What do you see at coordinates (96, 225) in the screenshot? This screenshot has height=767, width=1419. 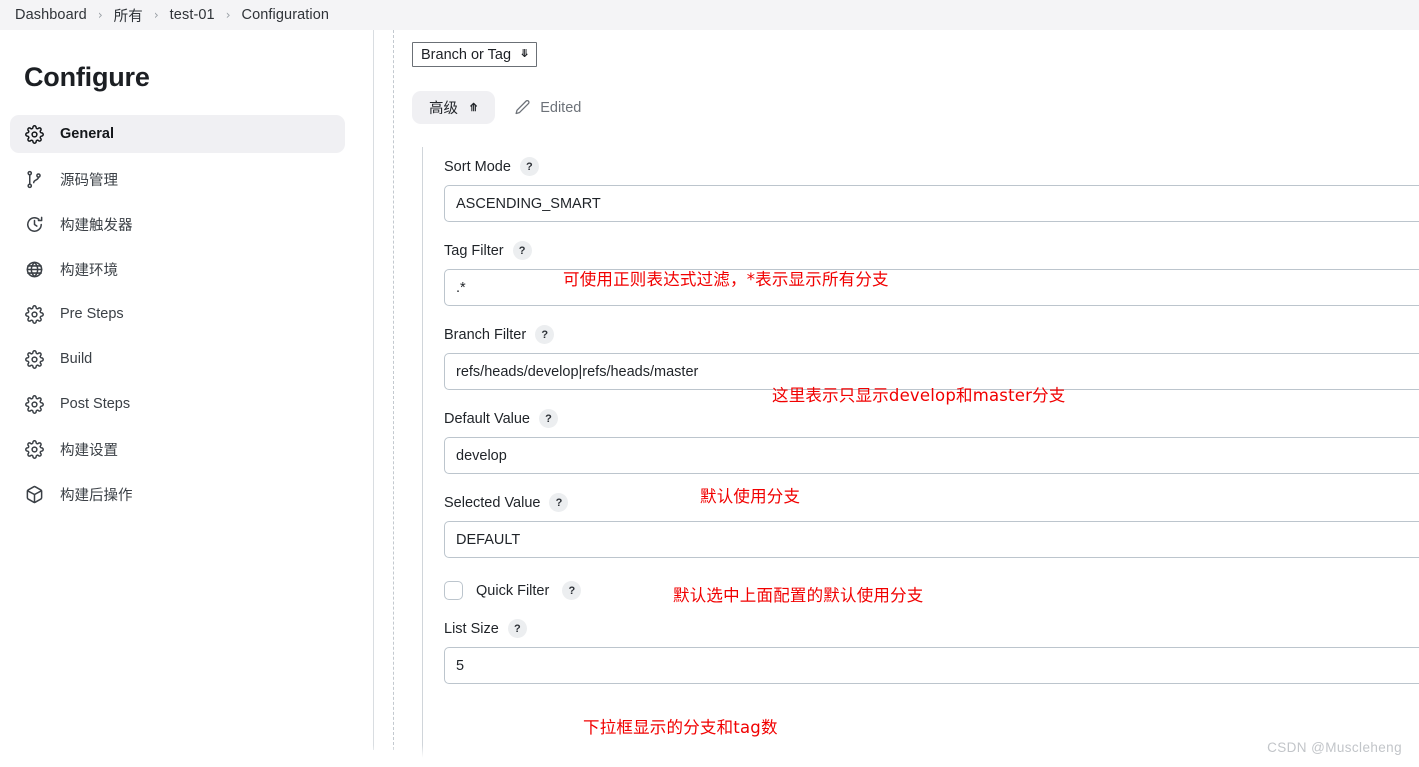 I see `sidebar-item-label: 构建触发器` at bounding box center [96, 225].